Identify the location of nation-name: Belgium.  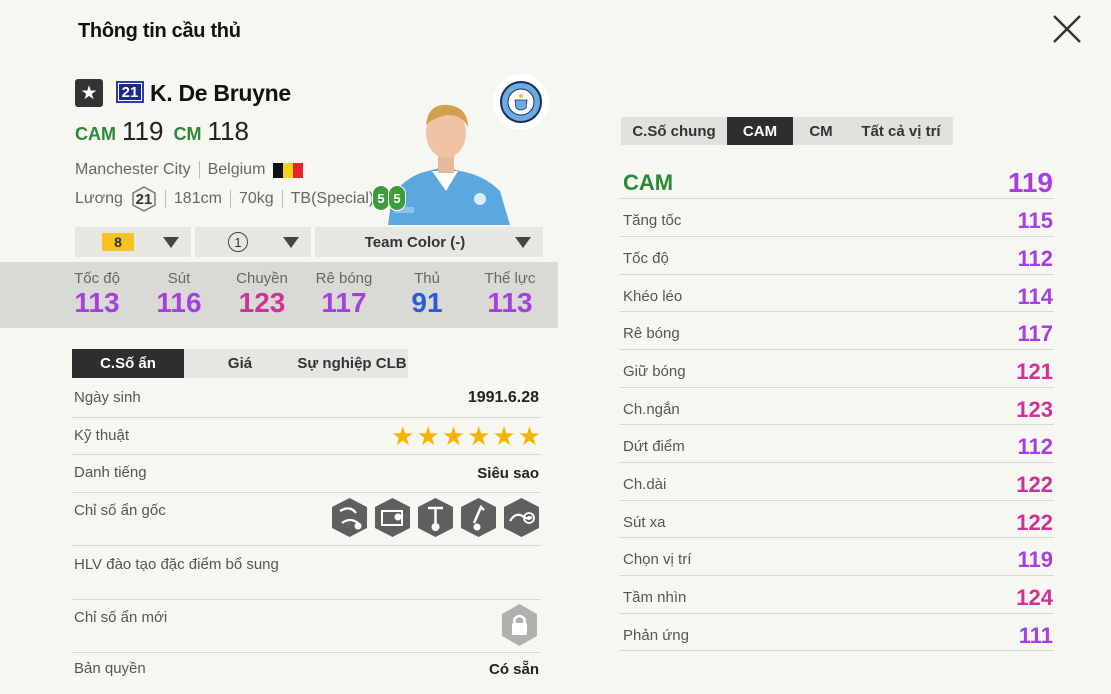
(236, 169).